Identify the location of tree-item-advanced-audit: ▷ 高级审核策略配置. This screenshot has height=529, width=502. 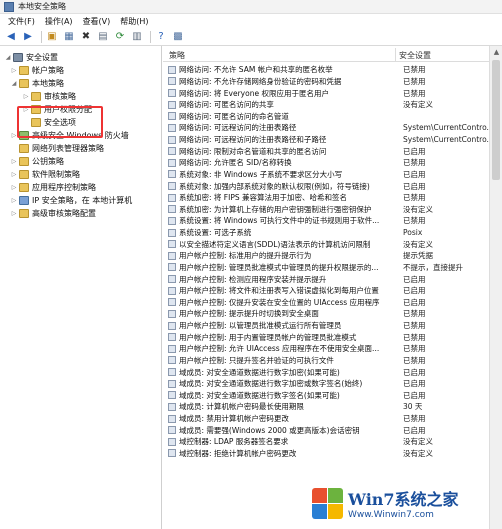
(53, 213).